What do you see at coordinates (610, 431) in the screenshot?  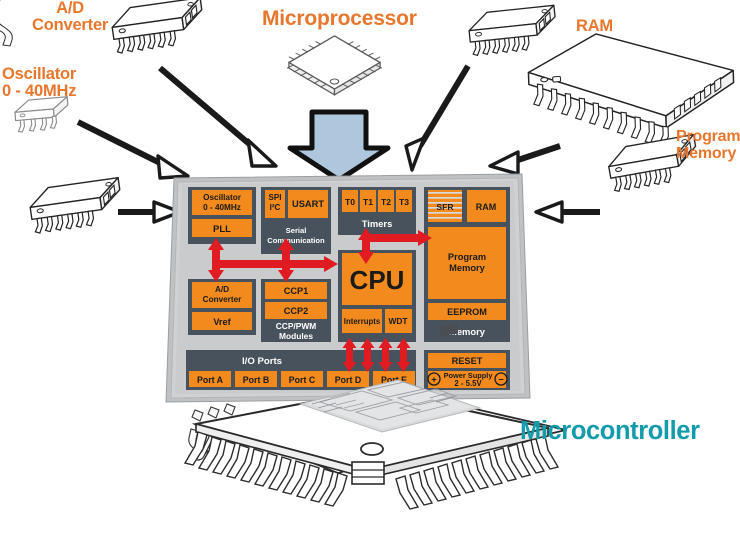 I see `caption-microcontroller: Microcontroller` at bounding box center [610, 431].